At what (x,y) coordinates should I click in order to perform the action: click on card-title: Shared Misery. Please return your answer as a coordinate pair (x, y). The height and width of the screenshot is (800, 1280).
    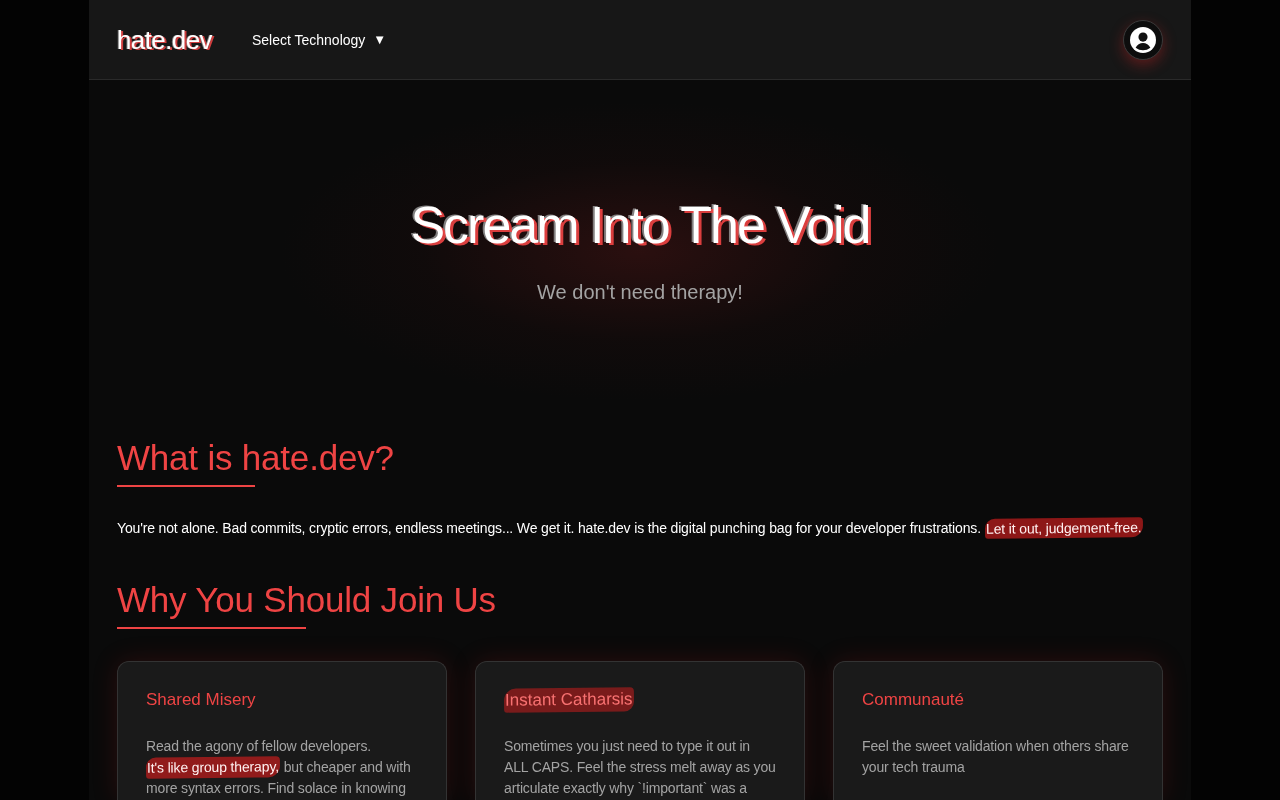
    Looking at the image, I should click on (201, 700).